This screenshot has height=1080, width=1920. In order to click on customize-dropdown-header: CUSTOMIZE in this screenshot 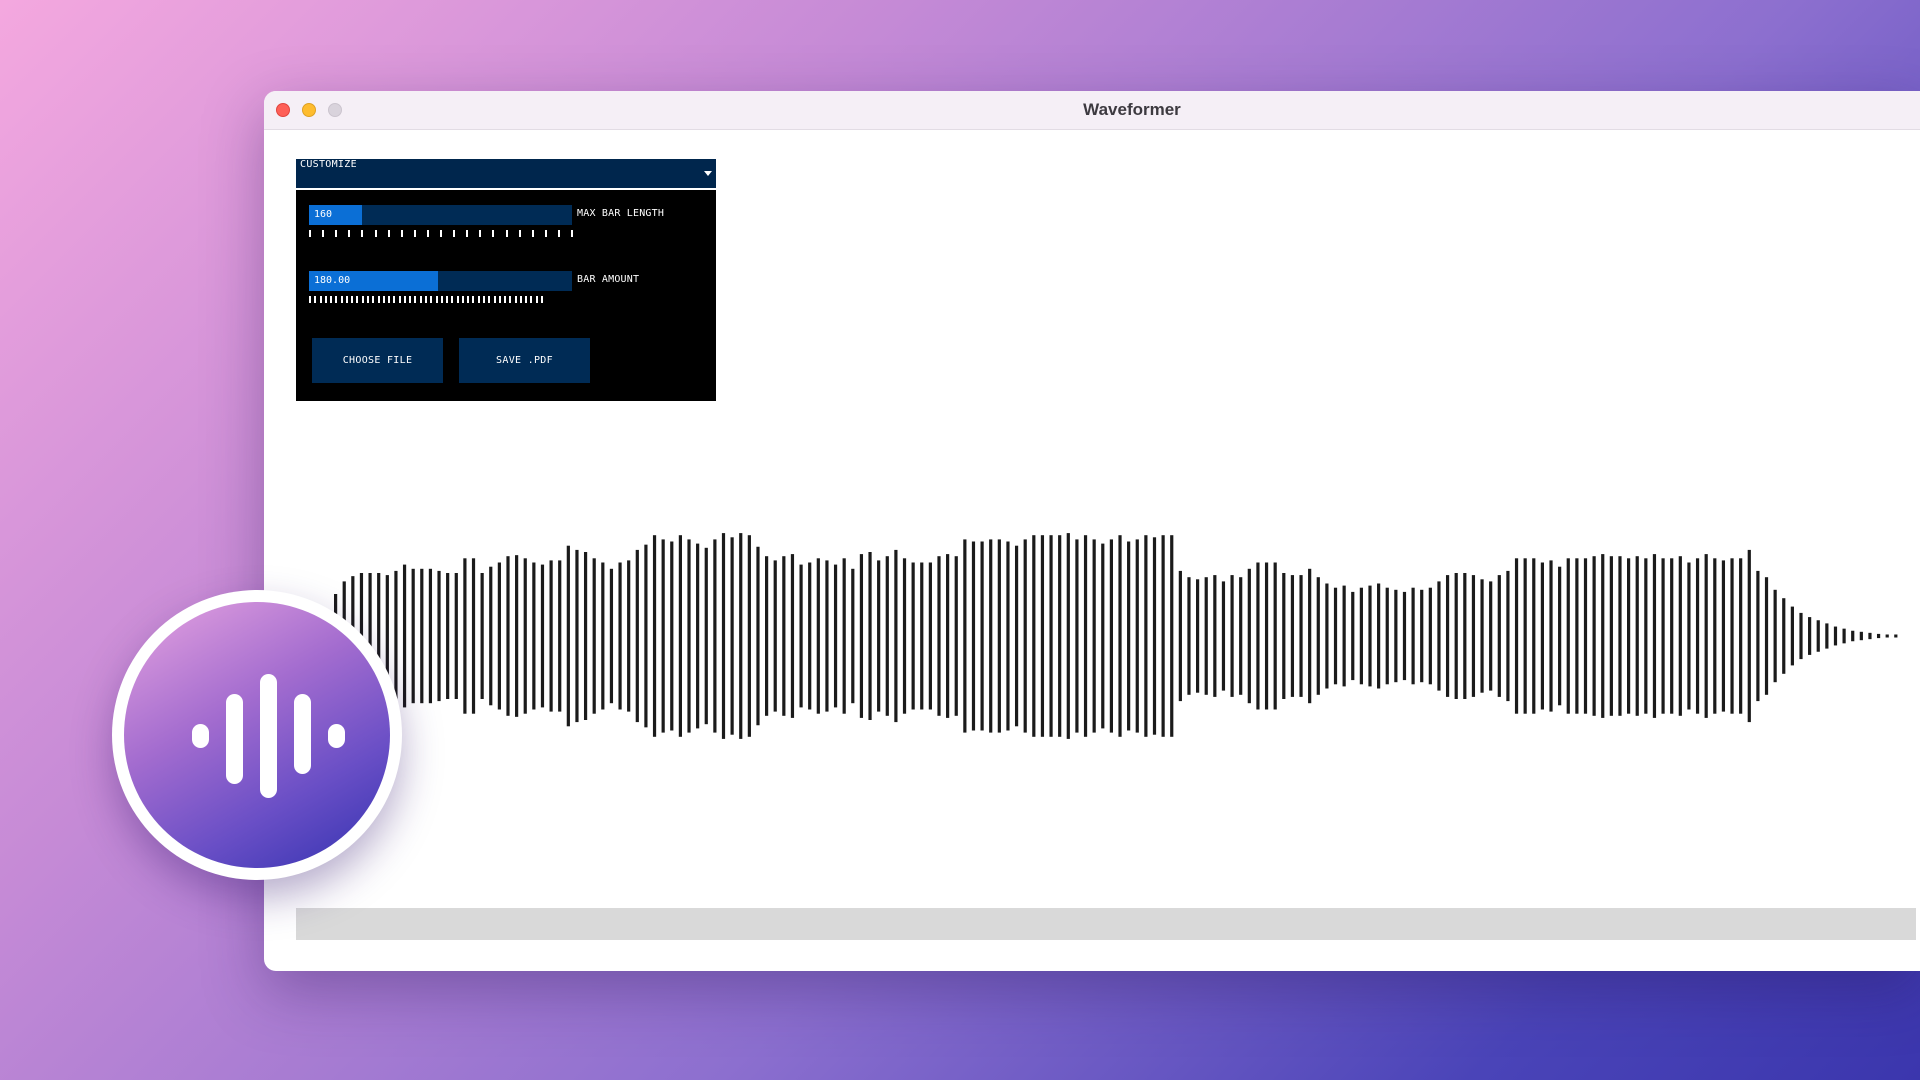, I will do `click(506, 174)`.